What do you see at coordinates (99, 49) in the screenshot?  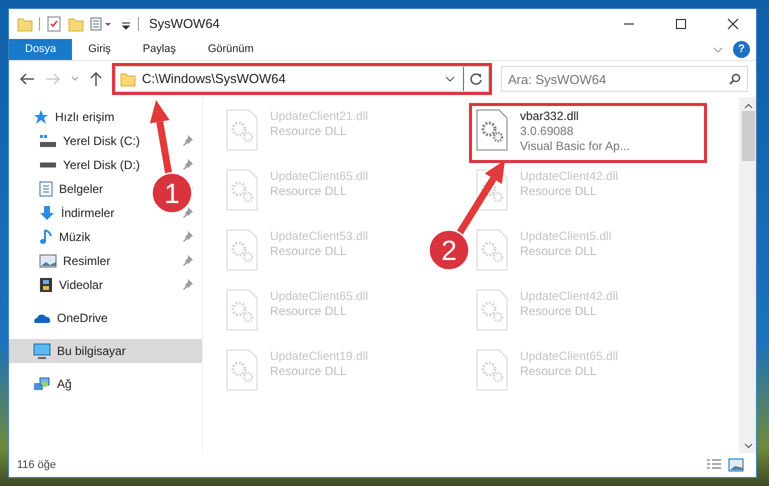 I see `ribbon-tab: Giriş` at bounding box center [99, 49].